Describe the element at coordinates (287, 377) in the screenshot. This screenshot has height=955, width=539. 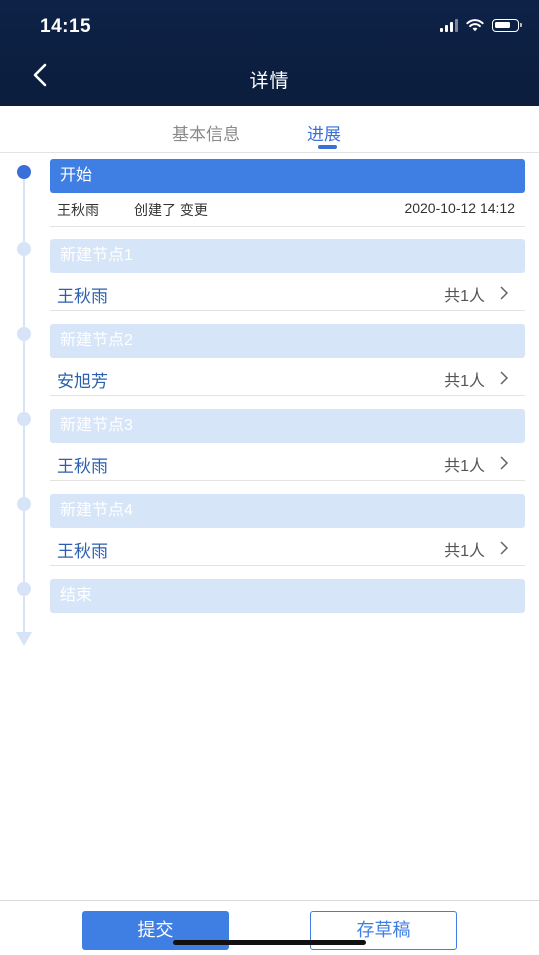
I see `node-2-row: 安旭芳 共1人` at that location.